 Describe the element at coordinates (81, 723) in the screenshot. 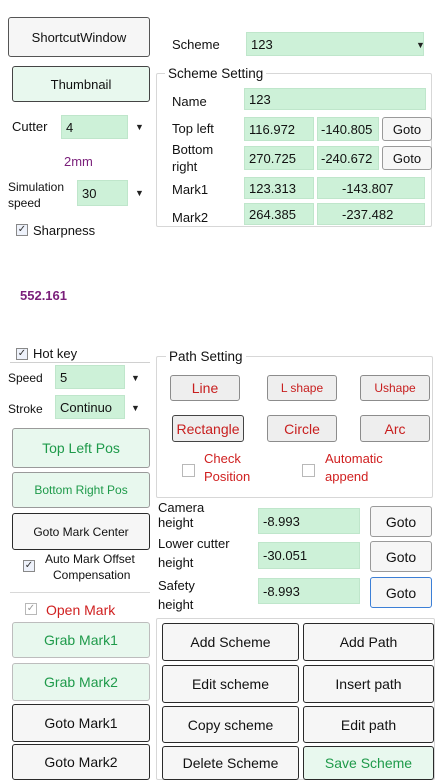

I see `goto-mark1-button: Goto Mark1` at that location.